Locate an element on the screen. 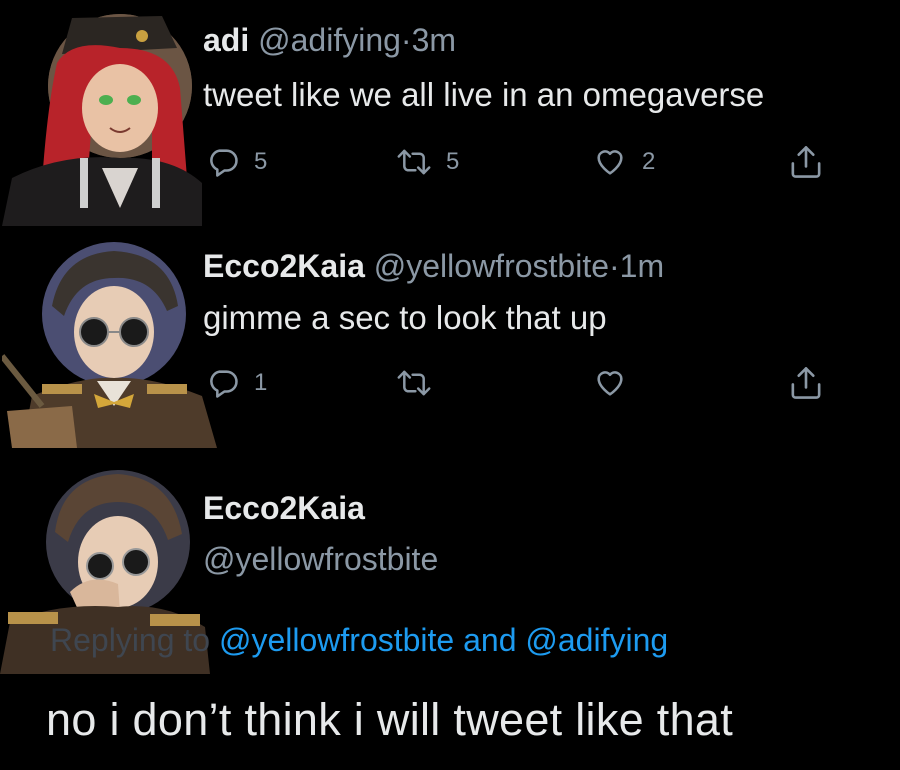 Image resolution: width=900 pixels, height=770 pixels. reply-text: no i don’t think i will tweet like that is located at coordinates (390, 719).